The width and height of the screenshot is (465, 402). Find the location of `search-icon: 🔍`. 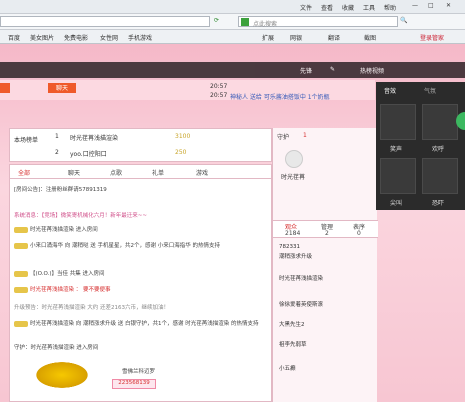

search-icon: 🔍 is located at coordinates (403, 20).